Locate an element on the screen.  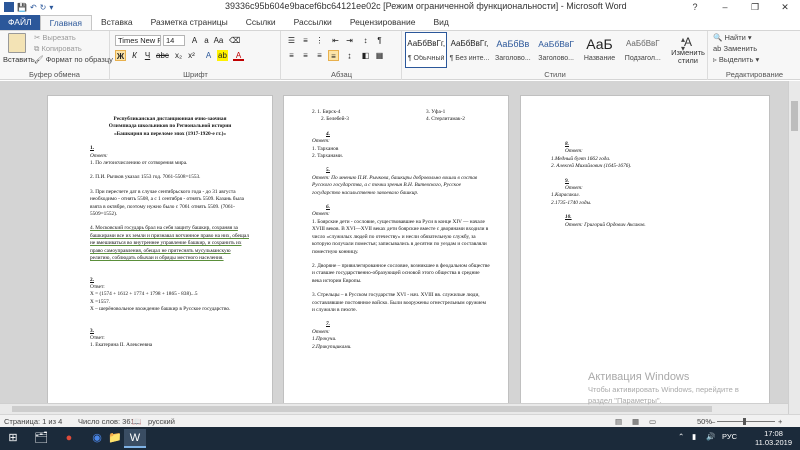
align-right-icon: ≡ is located at coordinates (319, 55).